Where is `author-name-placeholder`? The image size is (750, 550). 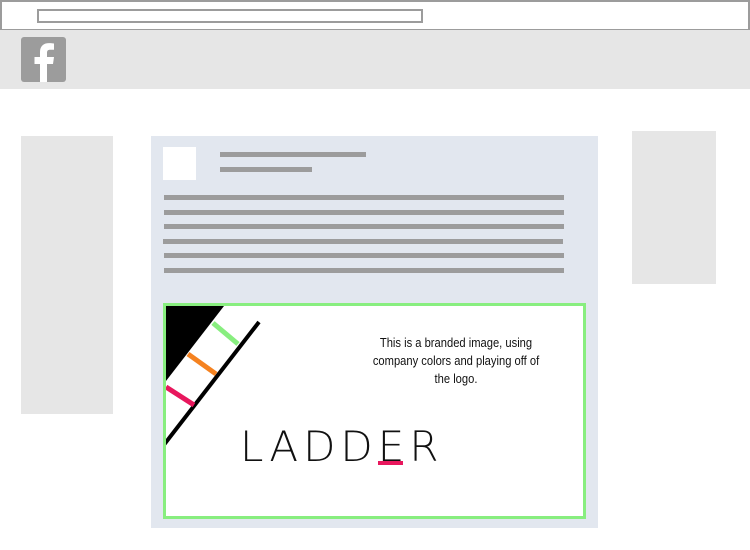
author-name-placeholder is located at coordinates (293, 154).